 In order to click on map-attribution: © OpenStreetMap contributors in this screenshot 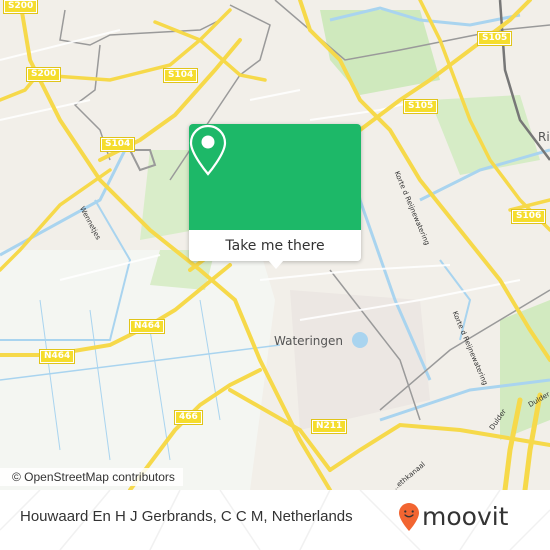, I will do `click(91, 477)`.